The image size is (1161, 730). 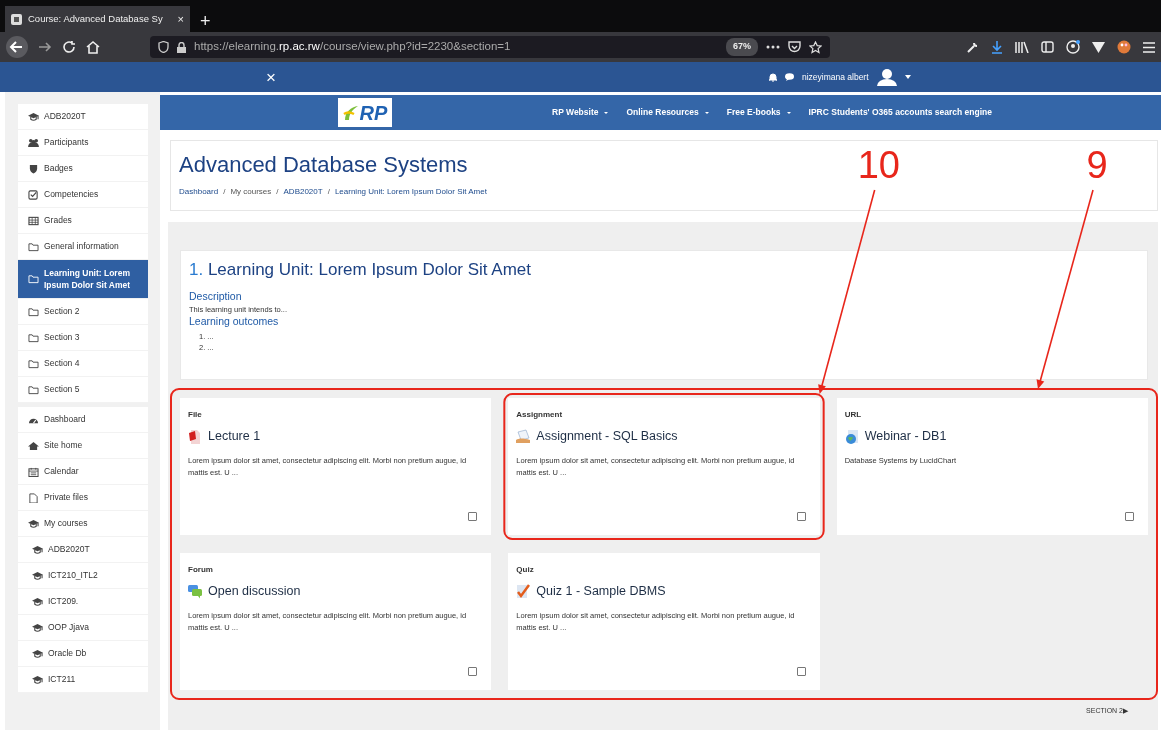 I want to click on sidebar-item: Badges, so click(x=83, y=169).